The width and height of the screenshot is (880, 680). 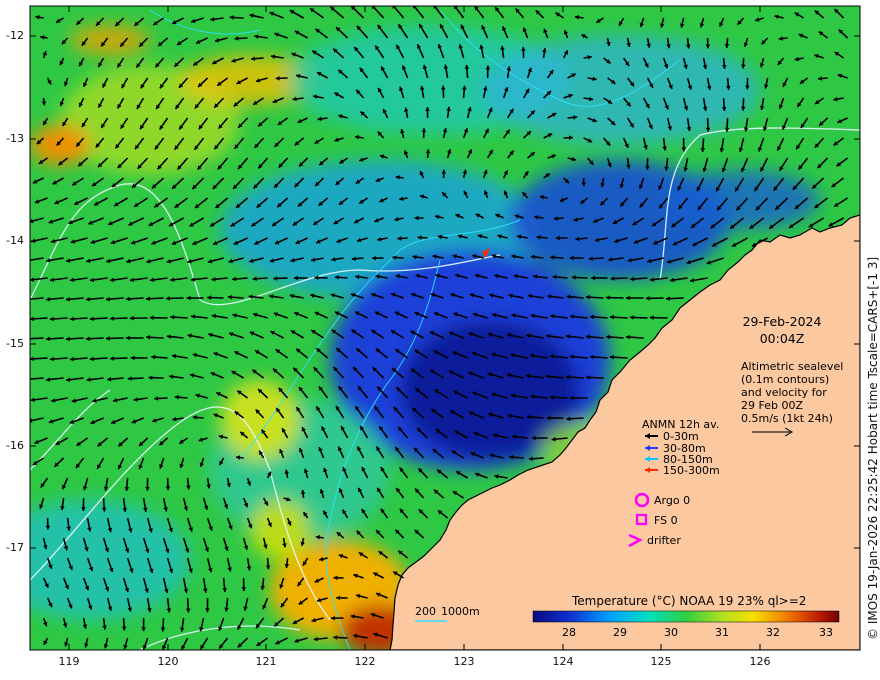 I want to click on colorbar-tick-label: 32, so click(x=773, y=632).